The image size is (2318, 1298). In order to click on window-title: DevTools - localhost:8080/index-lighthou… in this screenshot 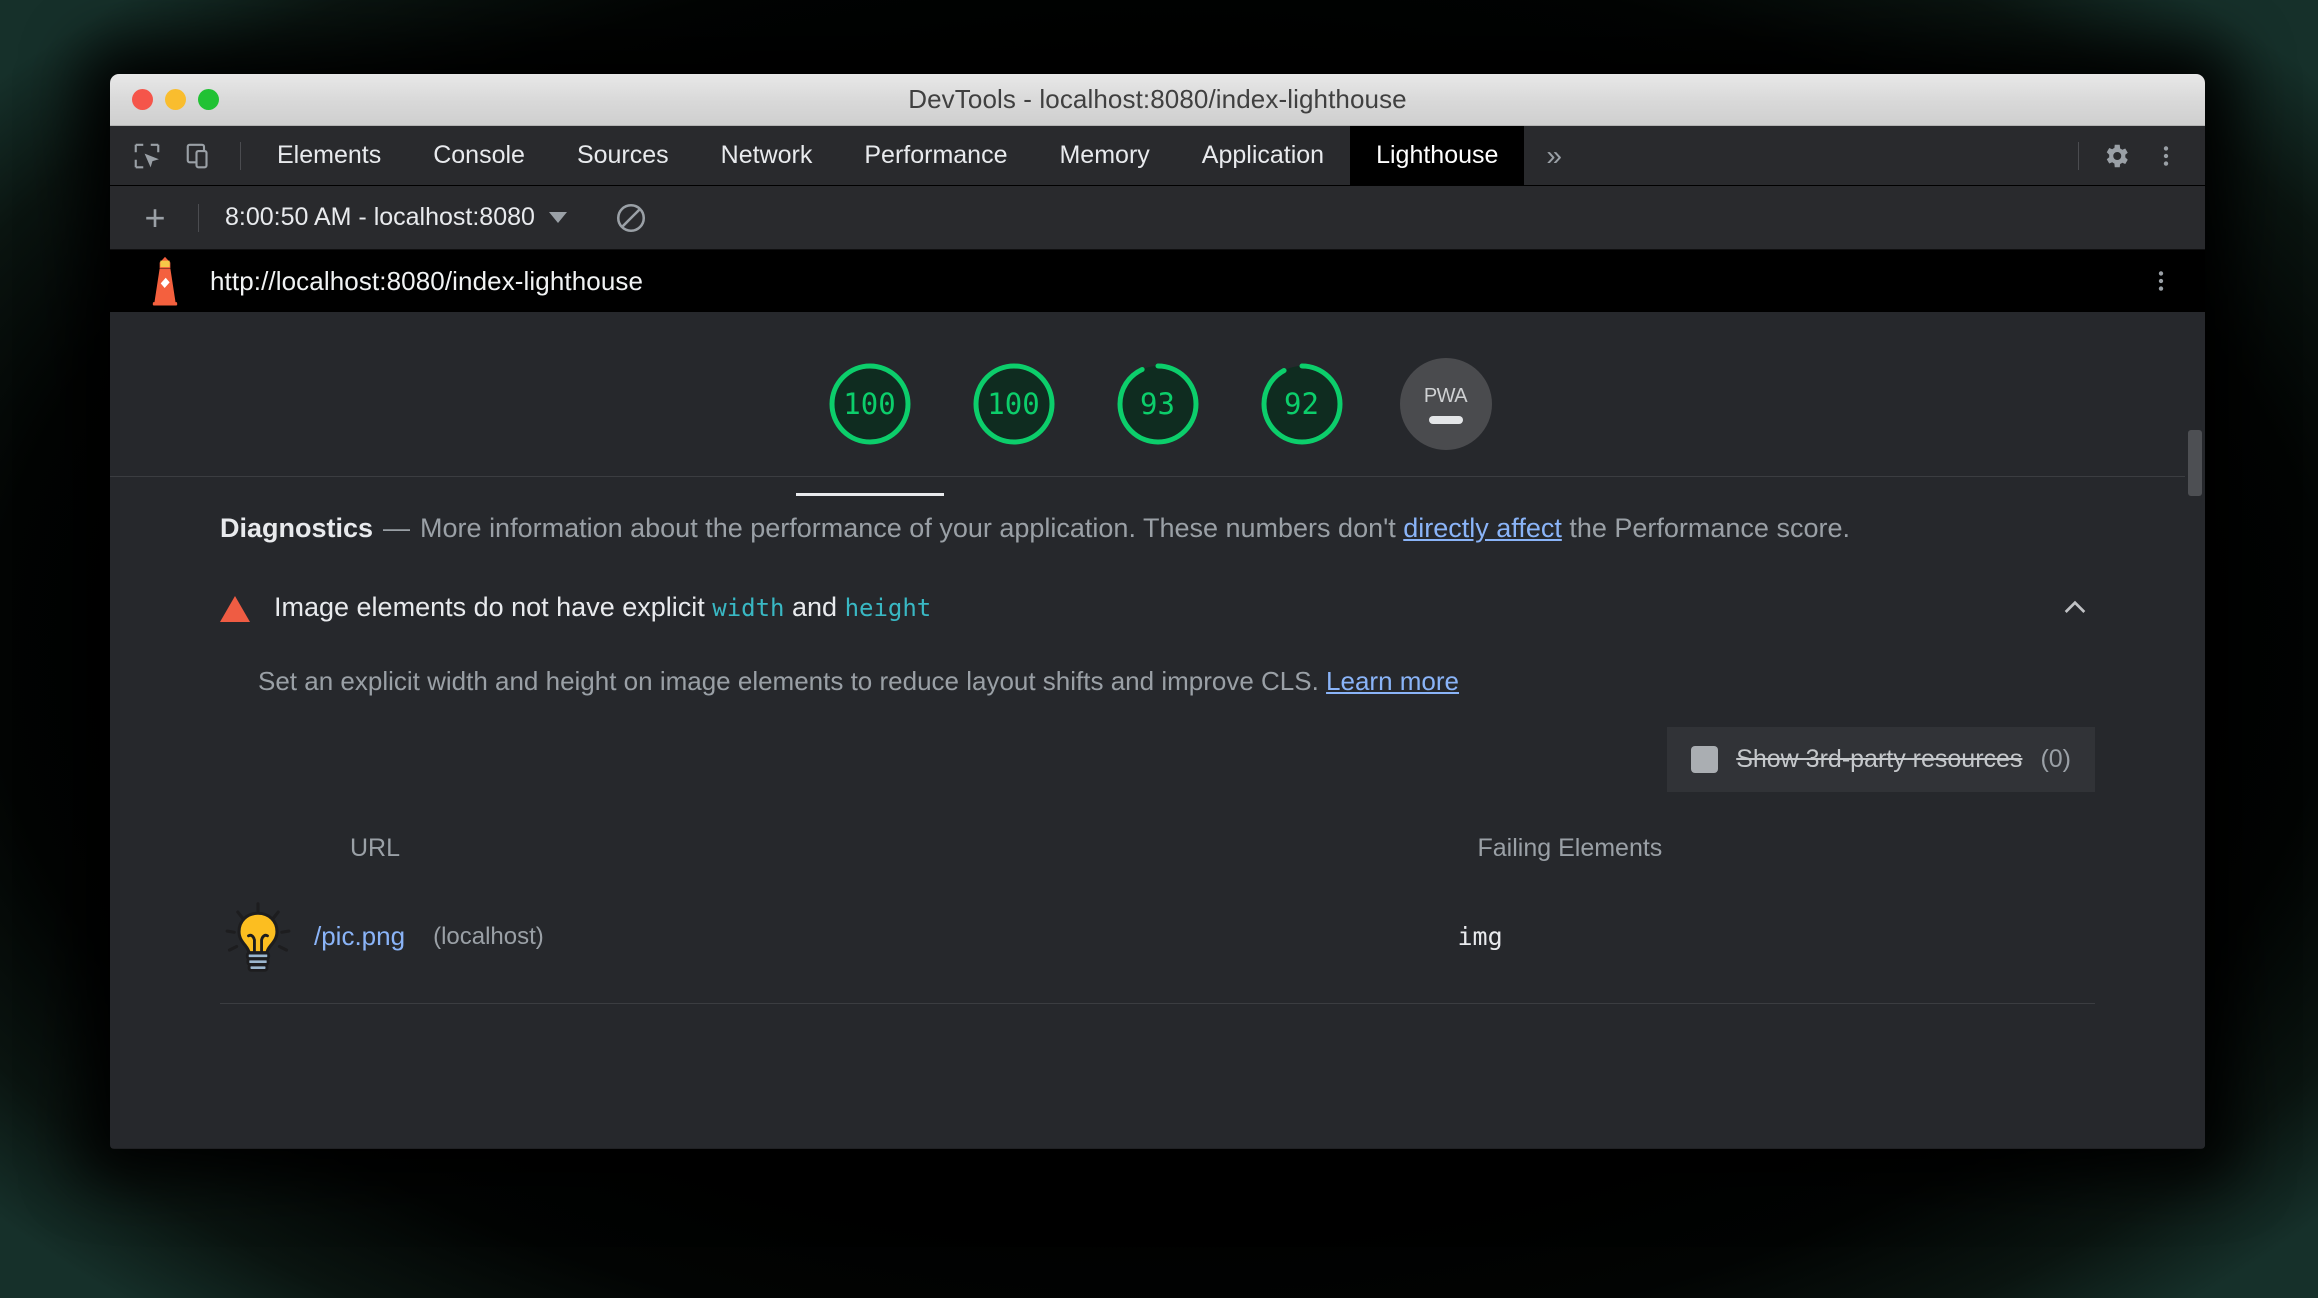, I will do `click(1157, 99)`.